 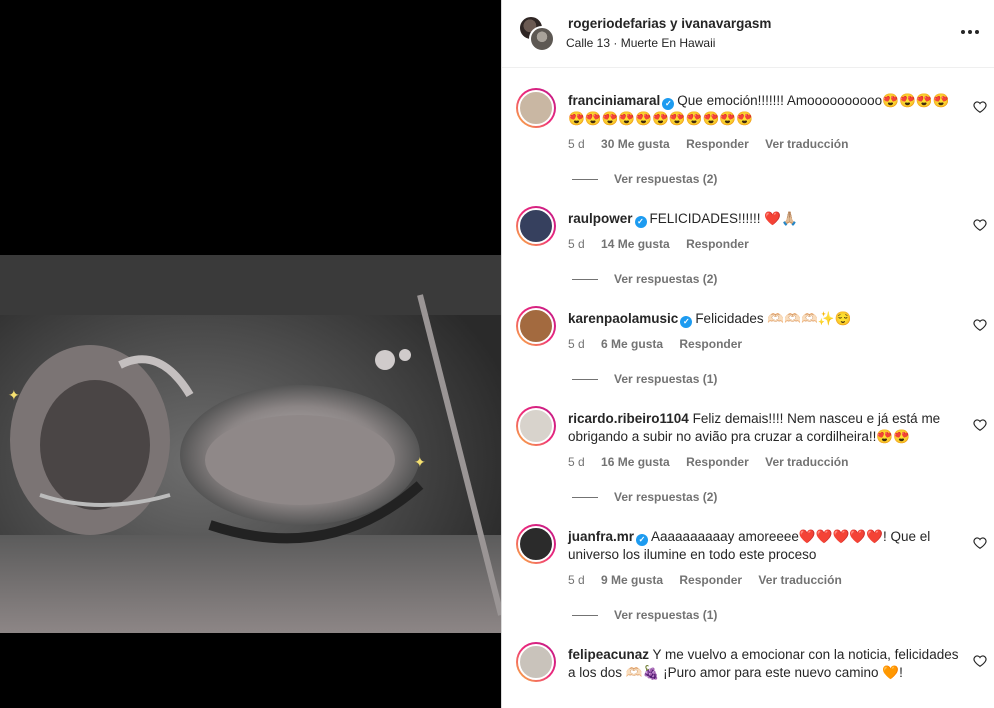 I want to click on comment-text: FELICIDADES!!!!!! ❤️🙏🏼, so click(x=723, y=218).